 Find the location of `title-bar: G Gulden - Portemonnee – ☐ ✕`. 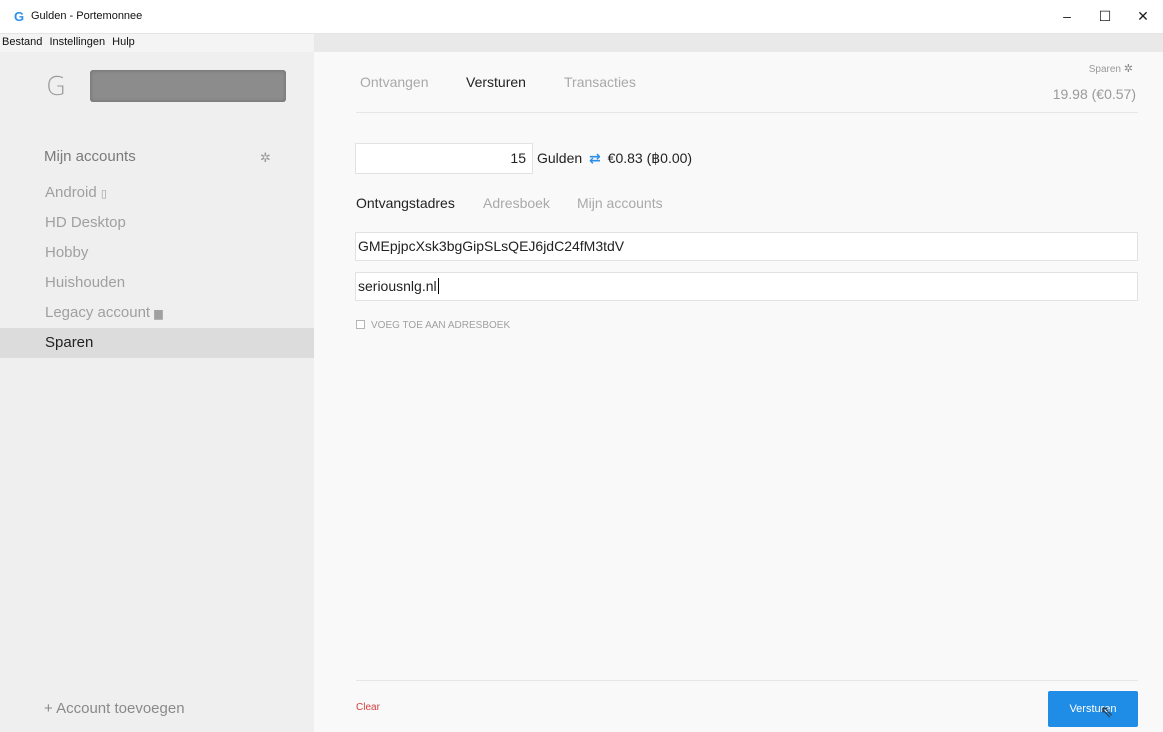

title-bar: G Gulden - Portemonnee – ☐ ✕ is located at coordinates (581, 17).